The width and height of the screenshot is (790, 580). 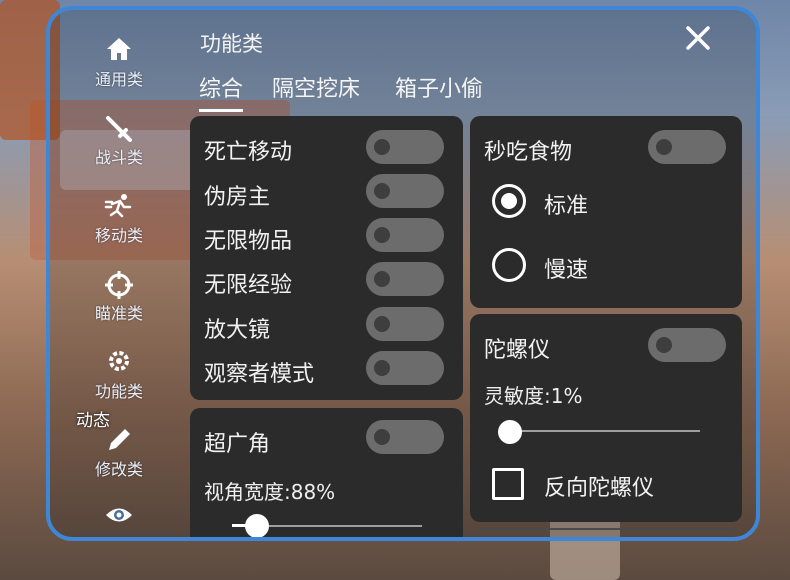 What do you see at coordinates (405, 279) in the screenshot?
I see `toggle-infinite-exp` at bounding box center [405, 279].